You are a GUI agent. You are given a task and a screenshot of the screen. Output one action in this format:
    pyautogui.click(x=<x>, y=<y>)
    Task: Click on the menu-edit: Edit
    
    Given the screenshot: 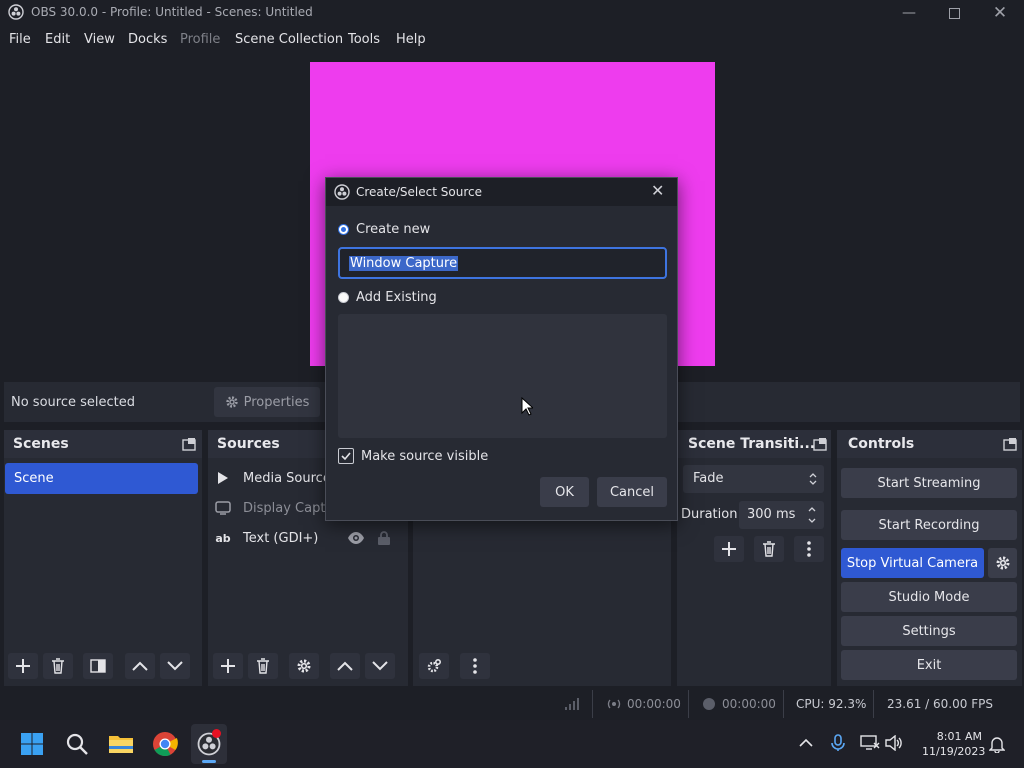 What is the action you would take?
    pyautogui.click(x=57, y=39)
    